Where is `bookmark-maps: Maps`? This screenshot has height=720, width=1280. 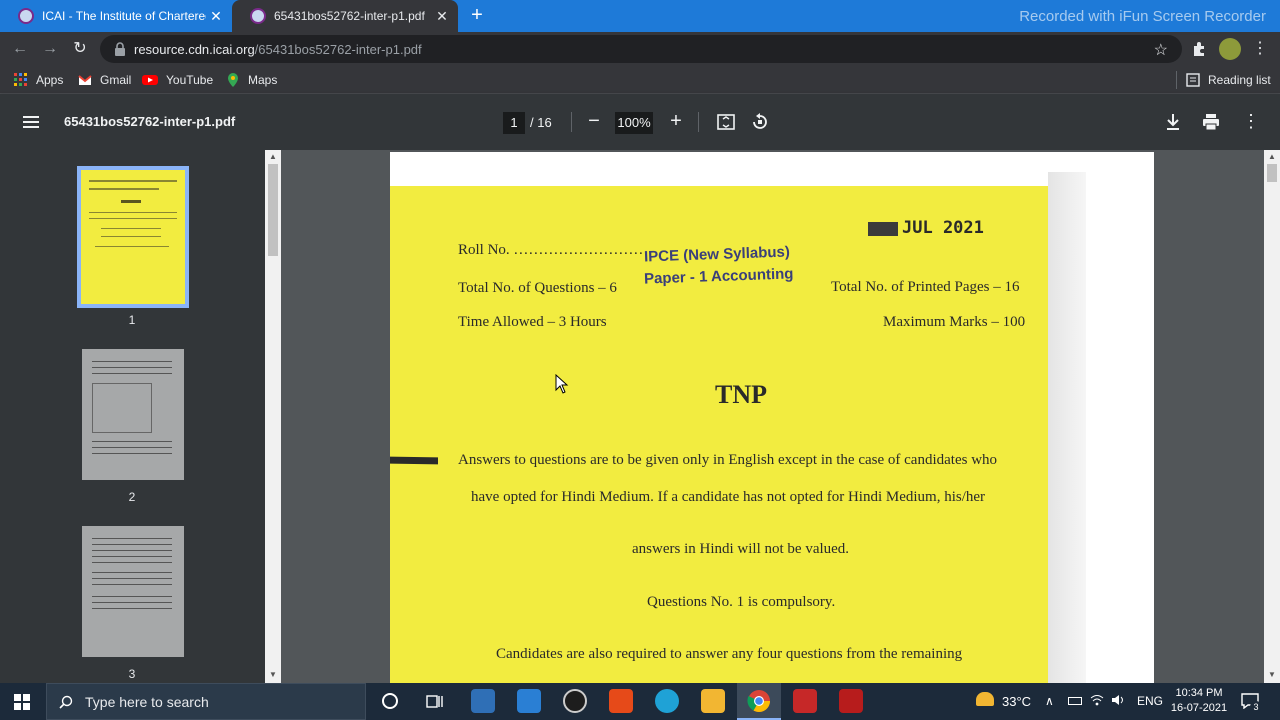 bookmark-maps: Maps is located at coordinates (251, 80).